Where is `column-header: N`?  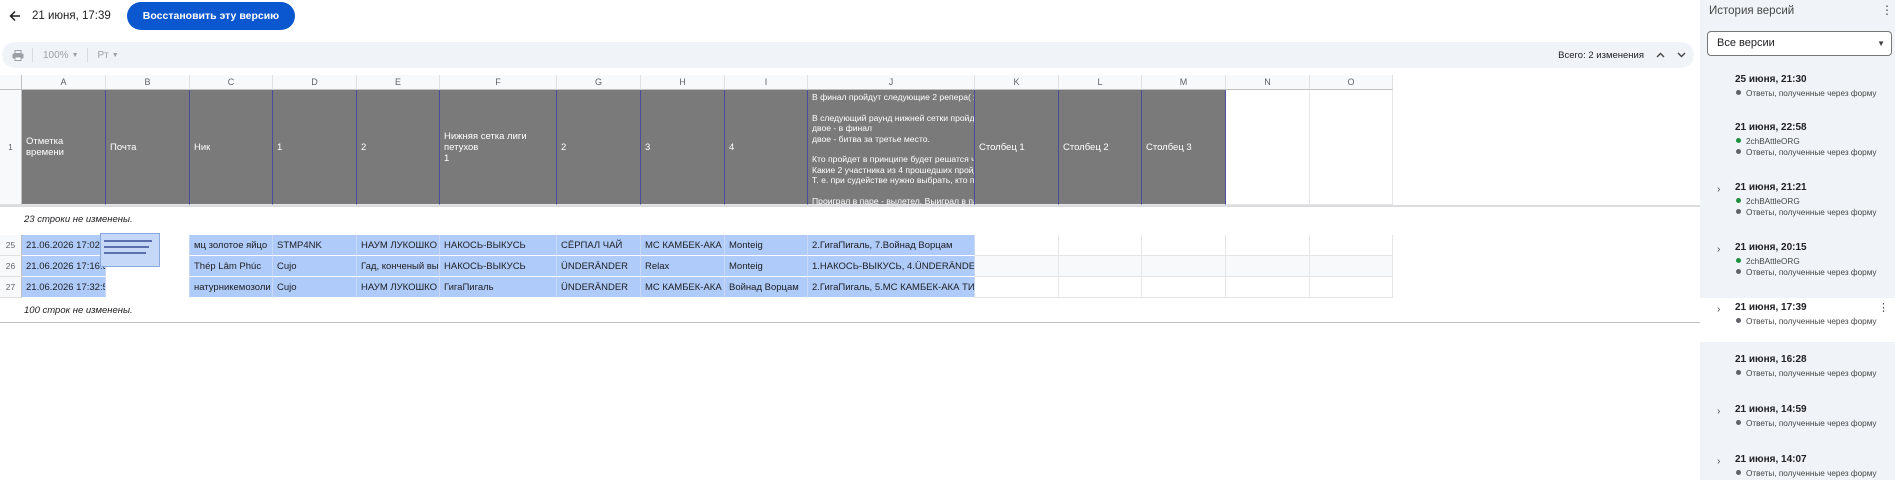 column-header: N is located at coordinates (1268, 82).